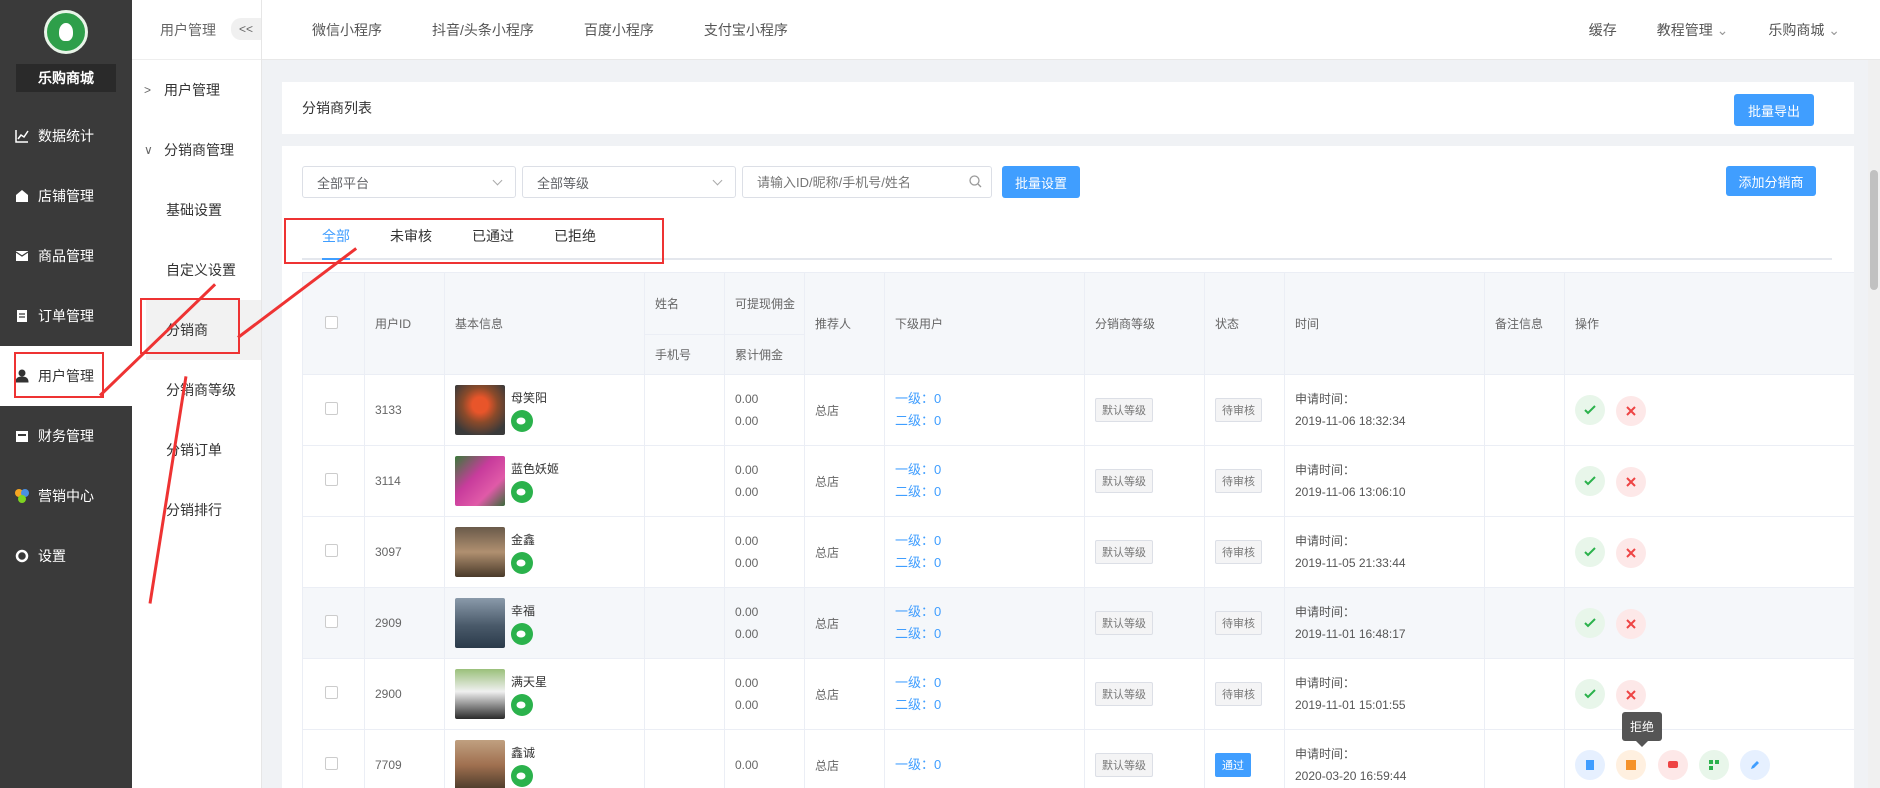 The width and height of the screenshot is (1880, 788). I want to click on batch-settings-button: 批量设置, so click(1041, 182).